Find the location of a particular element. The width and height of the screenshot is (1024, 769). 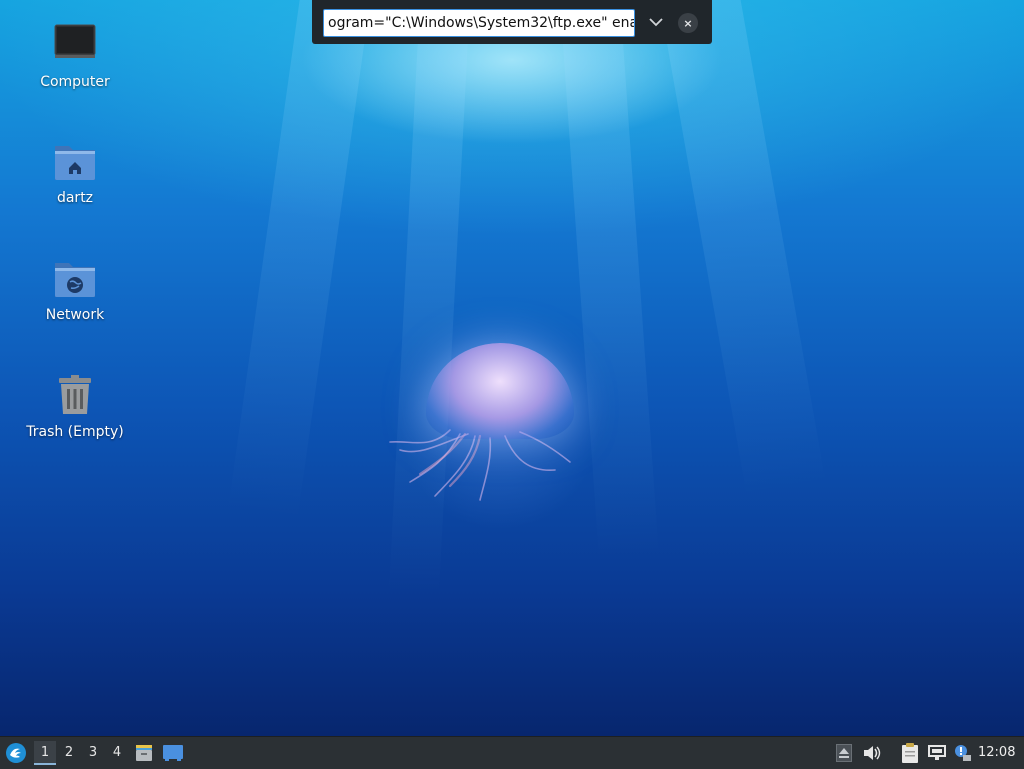

eject-icon is located at coordinates (844, 753).